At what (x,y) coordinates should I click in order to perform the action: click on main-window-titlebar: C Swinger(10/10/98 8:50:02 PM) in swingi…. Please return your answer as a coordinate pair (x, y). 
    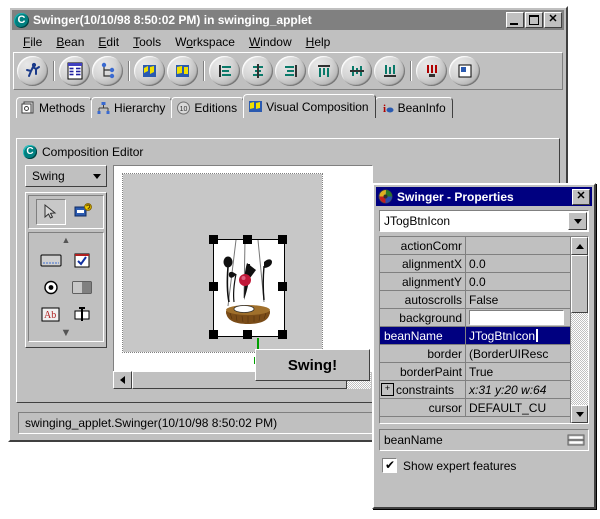
    Looking at the image, I should click on (288, 20).